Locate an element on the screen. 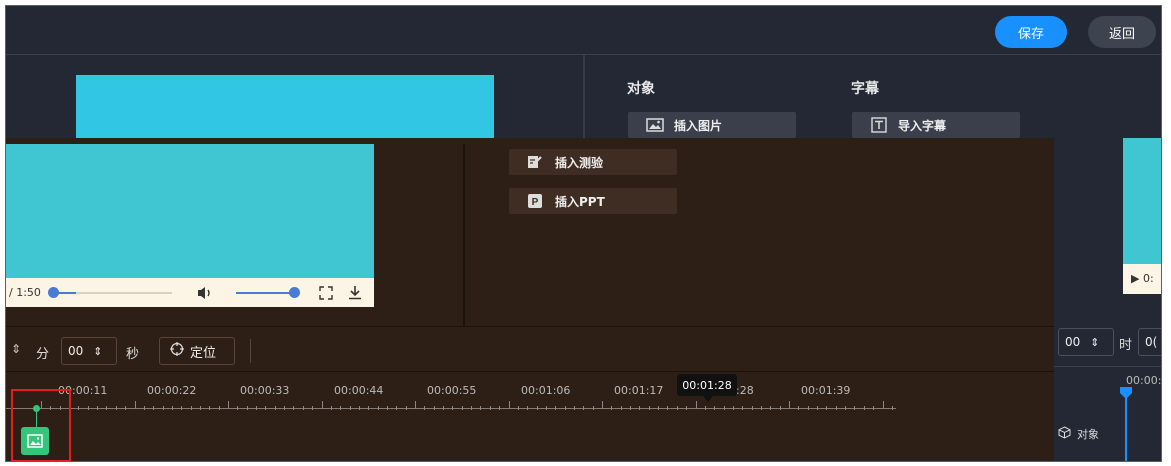  insert-quiz-button: 插入测验 is located at coordinates (593, 162).